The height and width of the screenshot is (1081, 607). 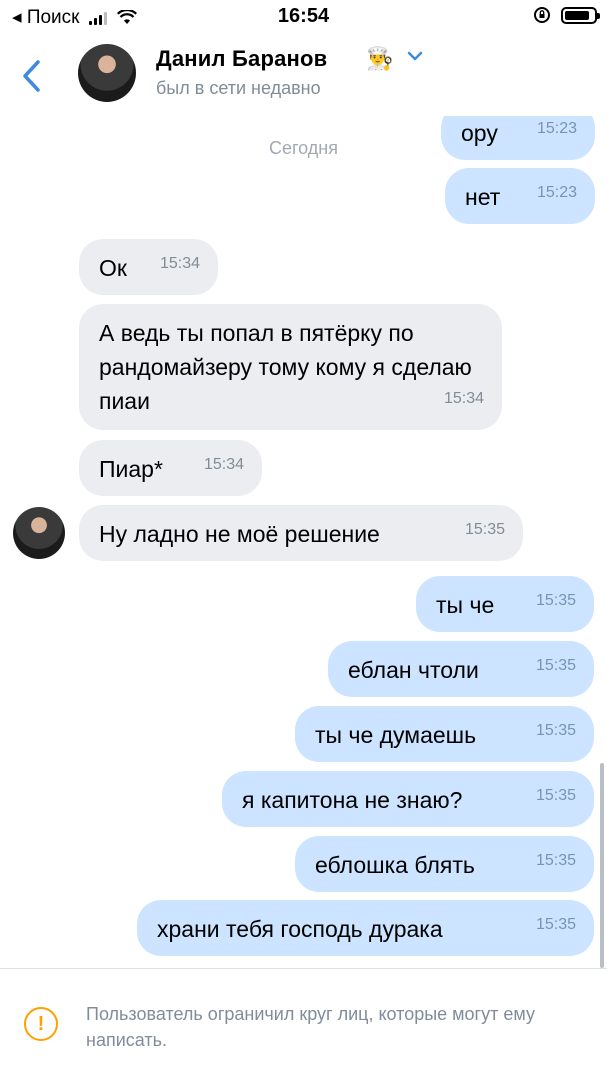 I want to click on contact-avatar, so click(x=107, y=73).